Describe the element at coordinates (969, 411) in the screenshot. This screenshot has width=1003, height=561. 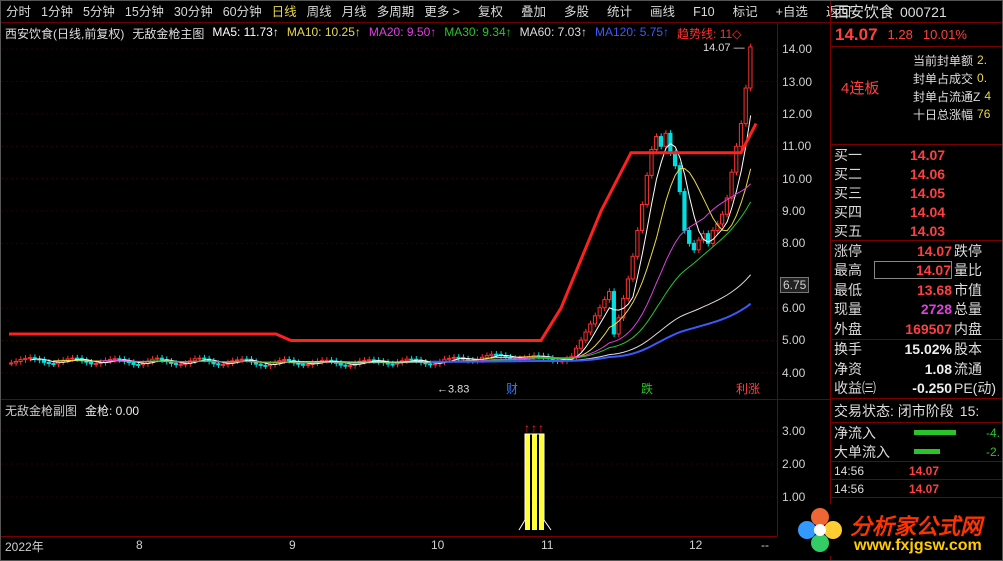
I see `trade-time: 15:` at that location.